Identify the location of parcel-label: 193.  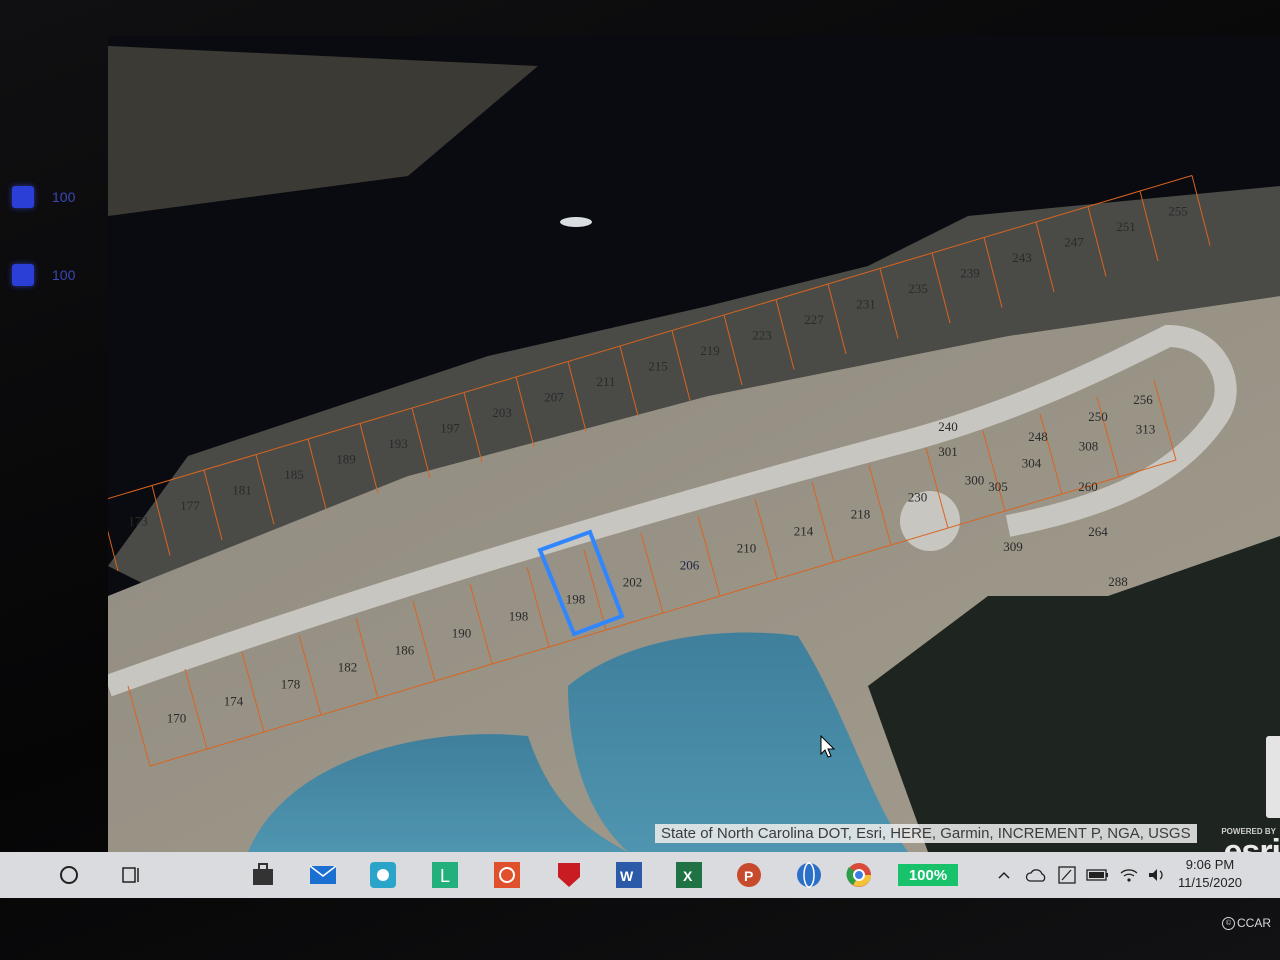
(398, 443).